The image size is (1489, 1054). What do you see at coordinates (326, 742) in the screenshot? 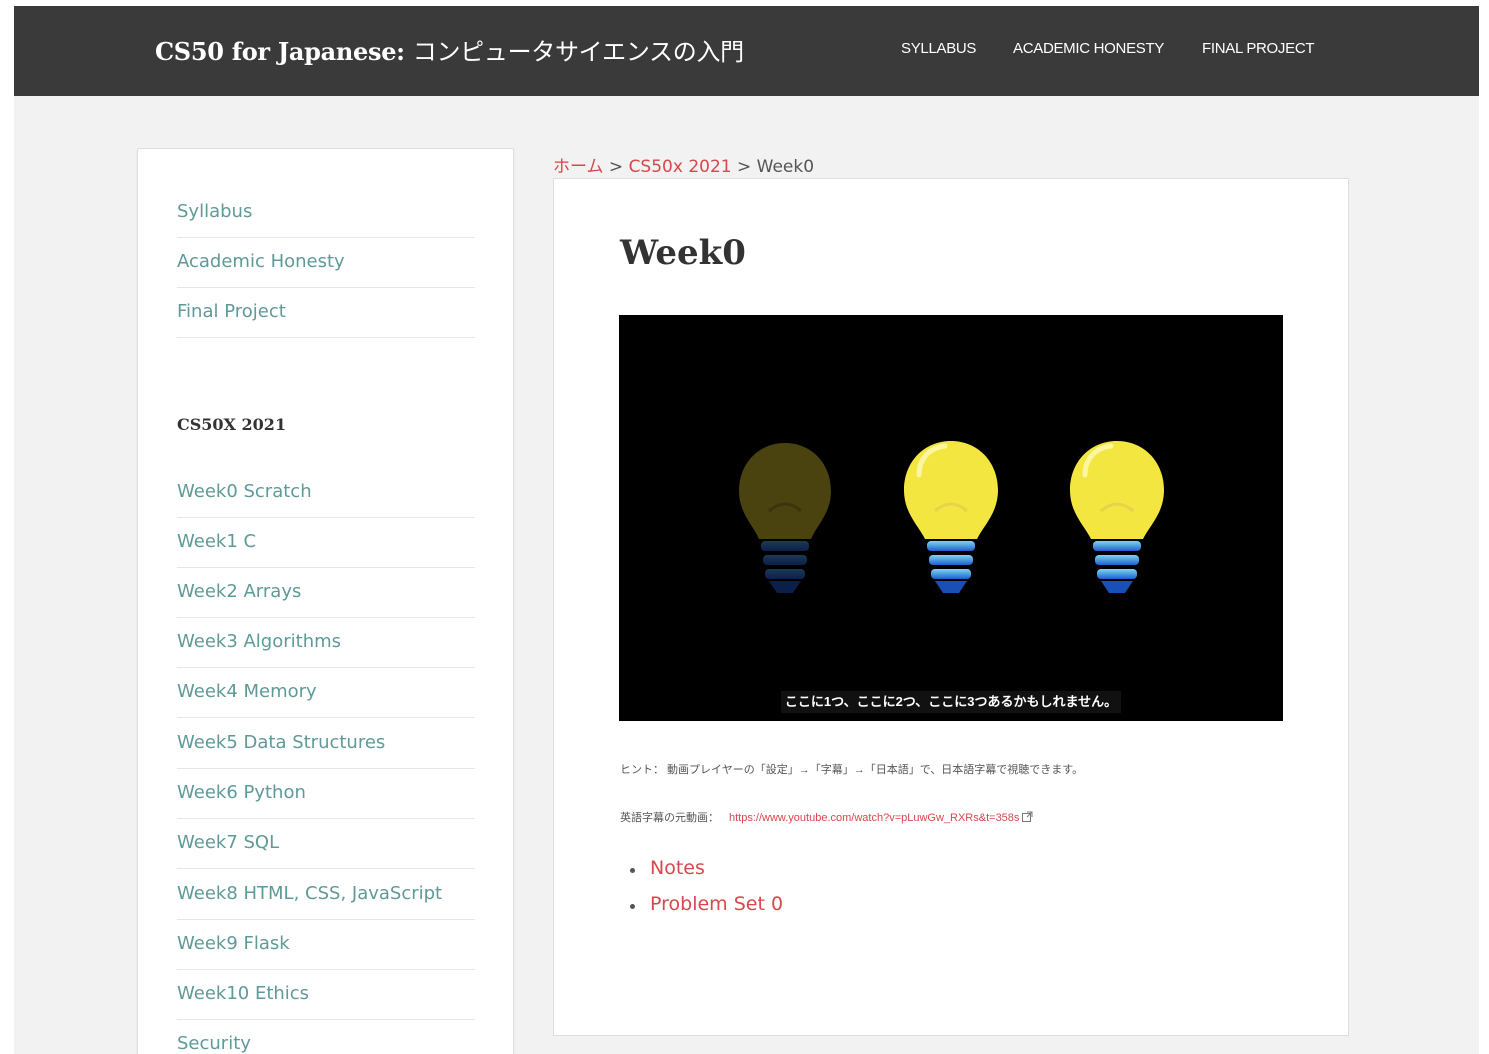
I see `sidebar-link-week5: Week5 Data Structures` at bounding box center [326, 742].